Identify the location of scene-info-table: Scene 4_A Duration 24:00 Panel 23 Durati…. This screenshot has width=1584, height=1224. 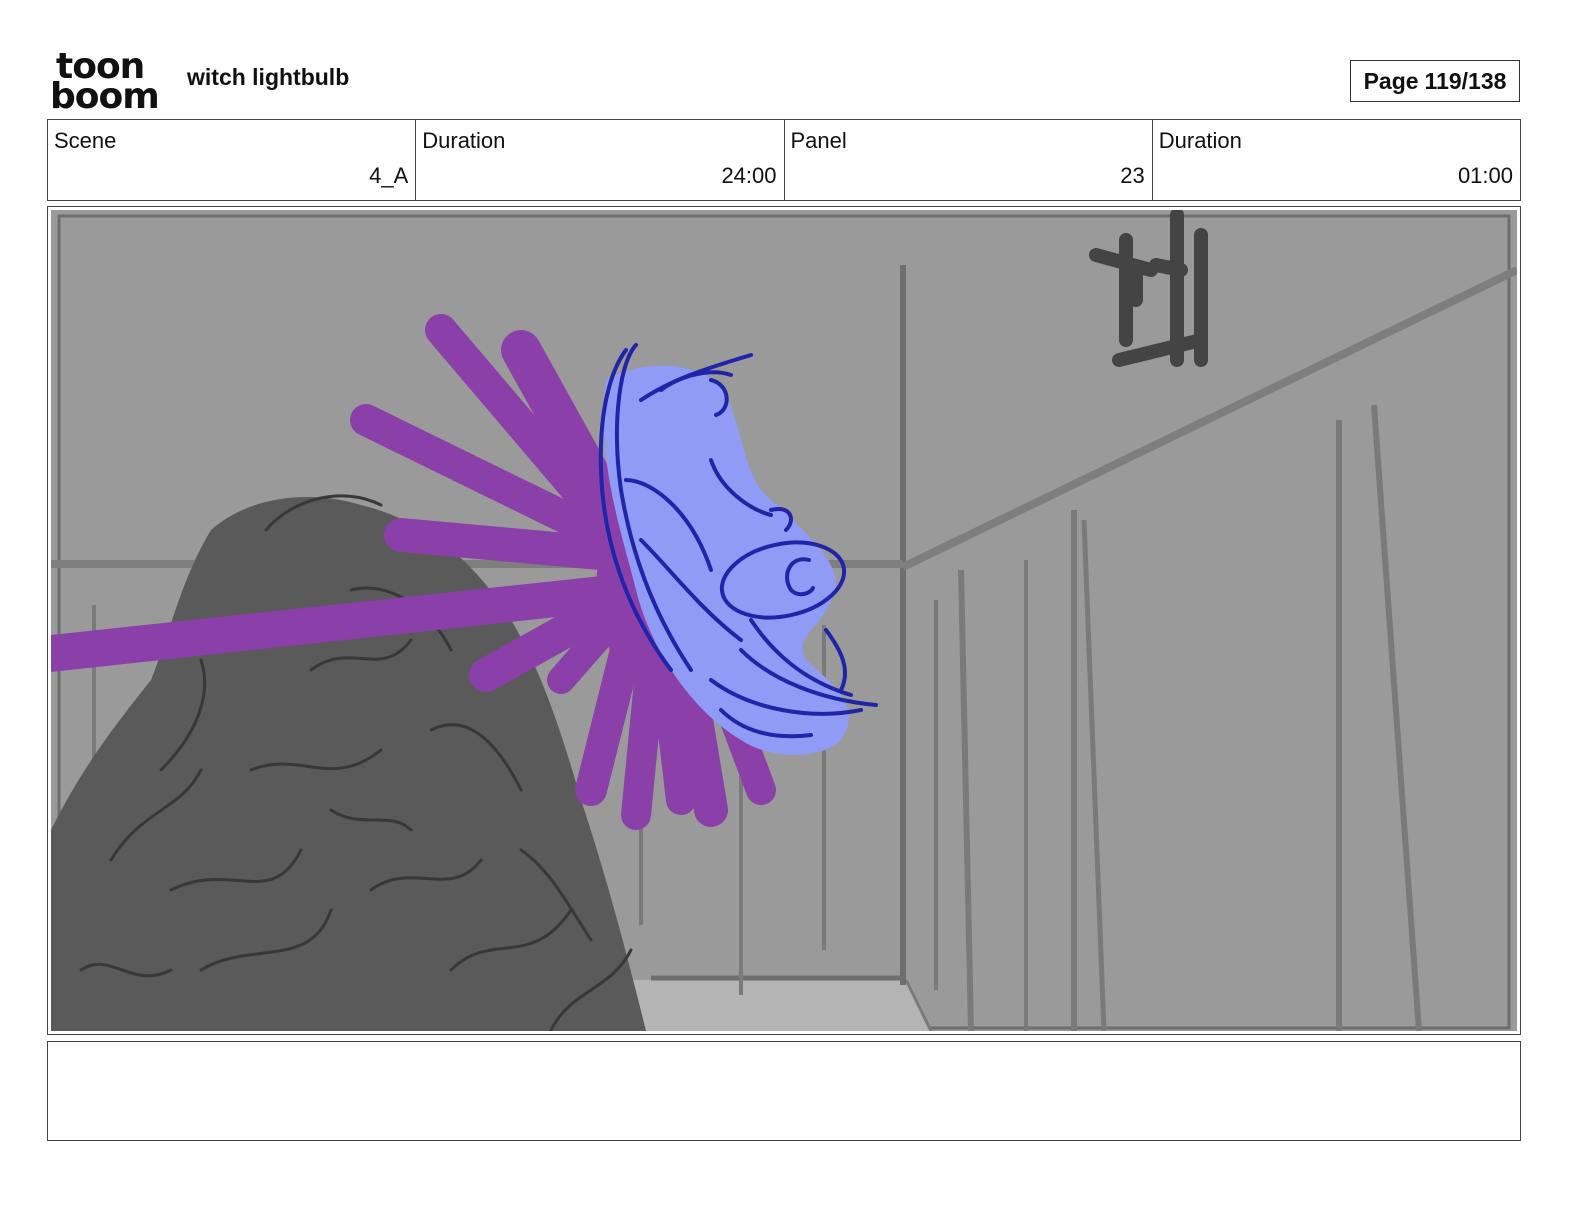
(784, 160).